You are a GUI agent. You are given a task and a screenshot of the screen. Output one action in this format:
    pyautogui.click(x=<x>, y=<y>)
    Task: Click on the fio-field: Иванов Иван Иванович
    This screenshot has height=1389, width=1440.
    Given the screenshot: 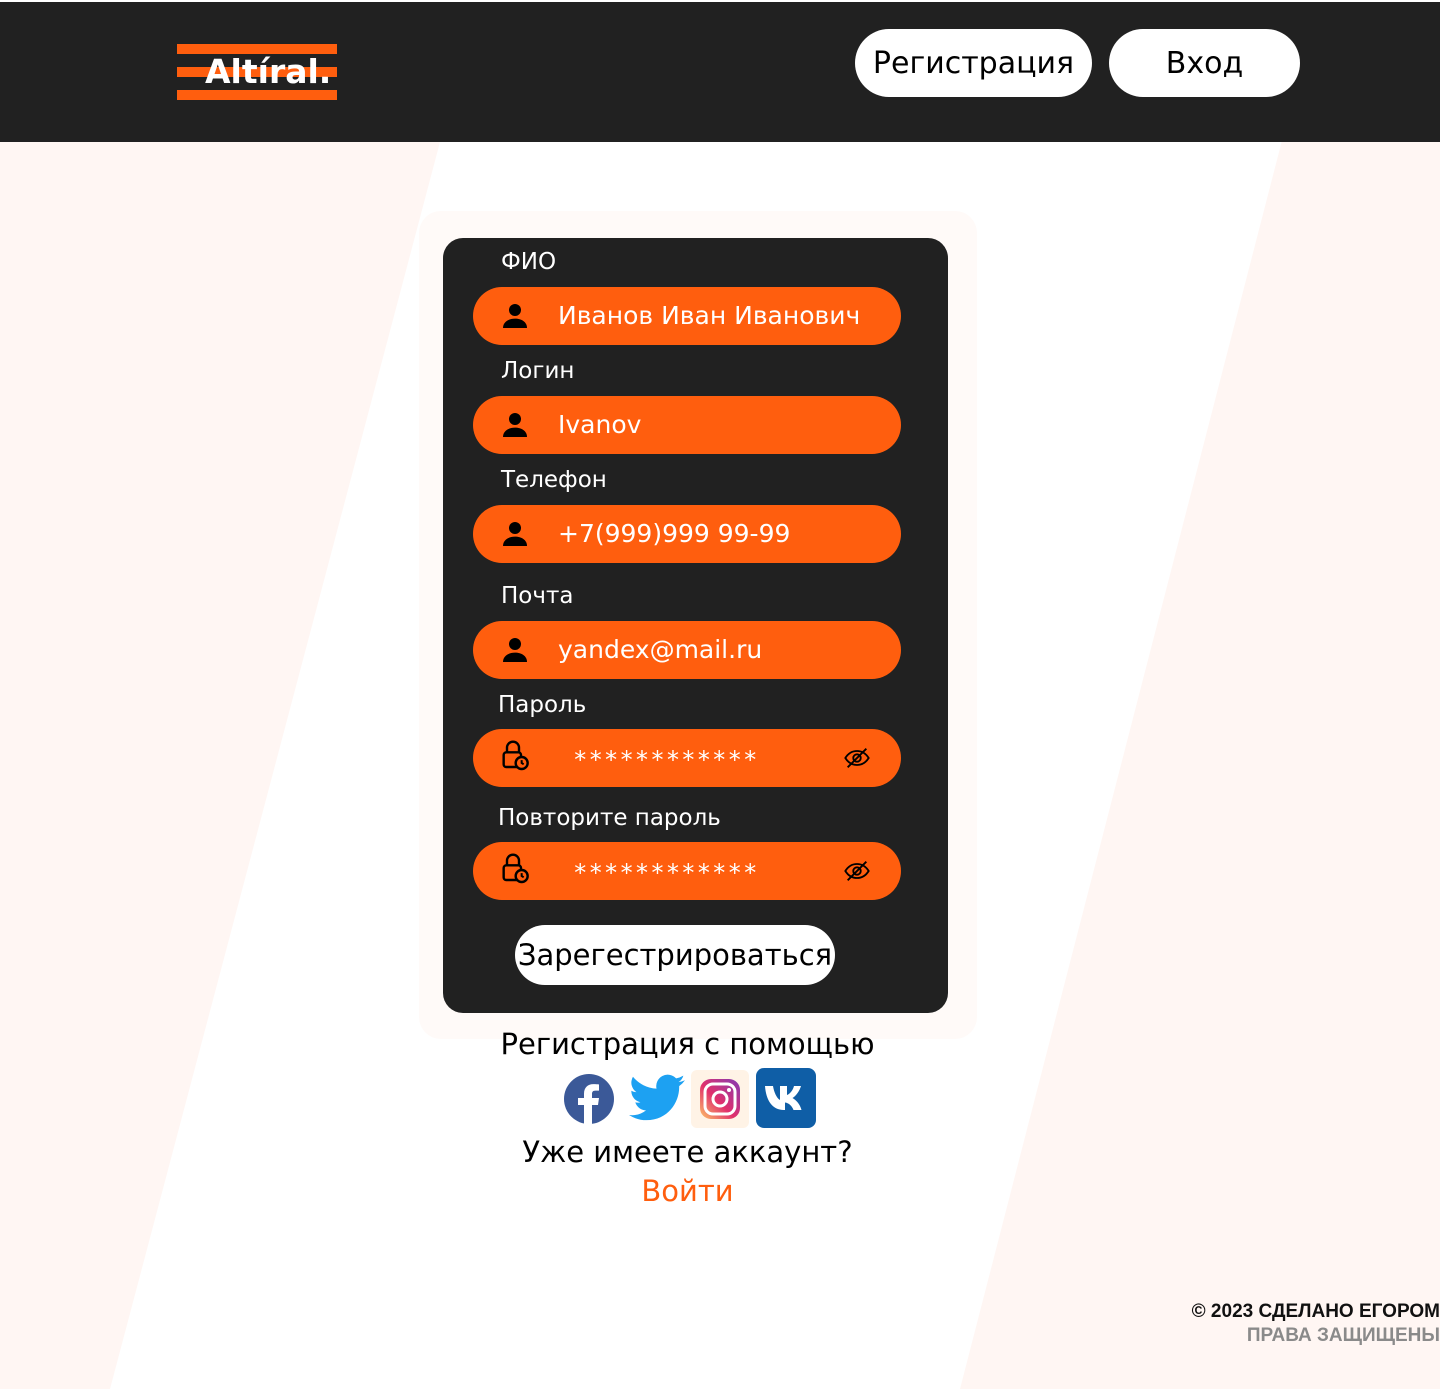 What is the action you would take?
    pyautogui.click(x=687, y=316)
    